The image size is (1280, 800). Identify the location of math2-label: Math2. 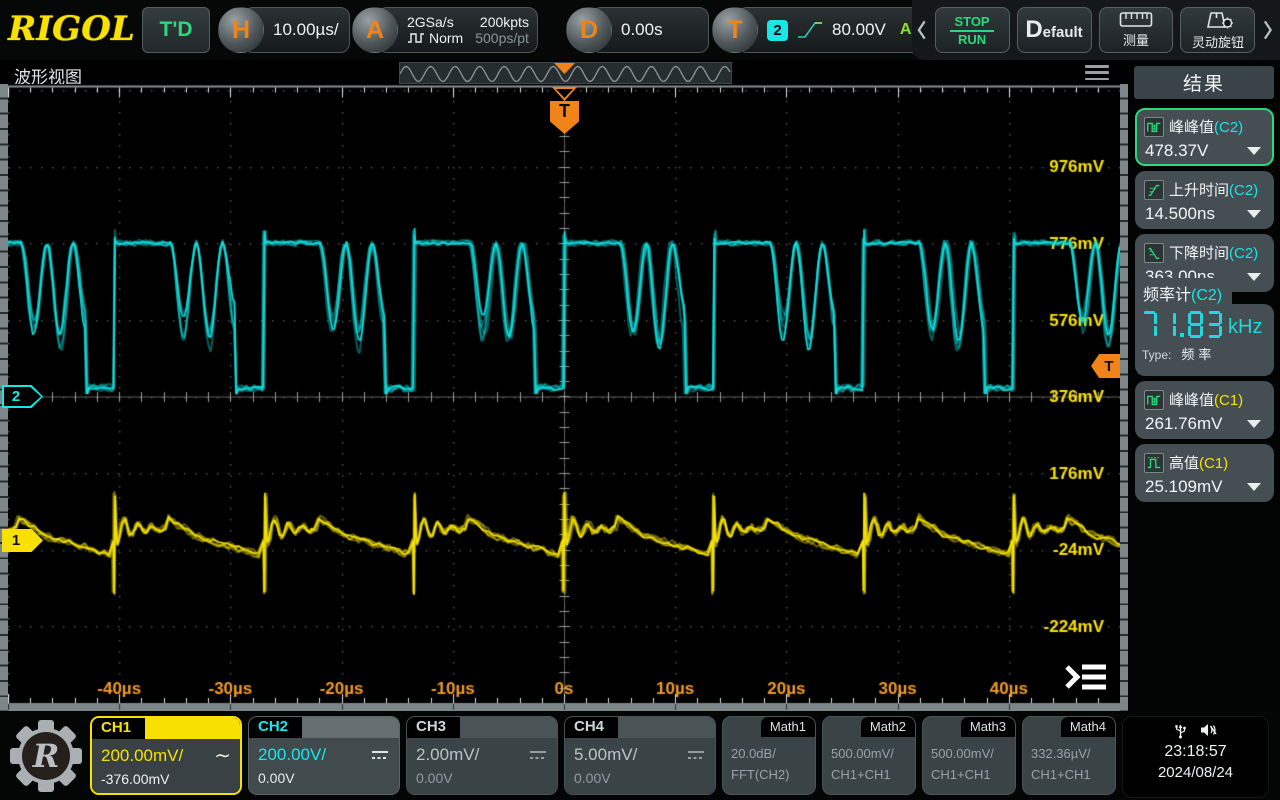
(887, 727).